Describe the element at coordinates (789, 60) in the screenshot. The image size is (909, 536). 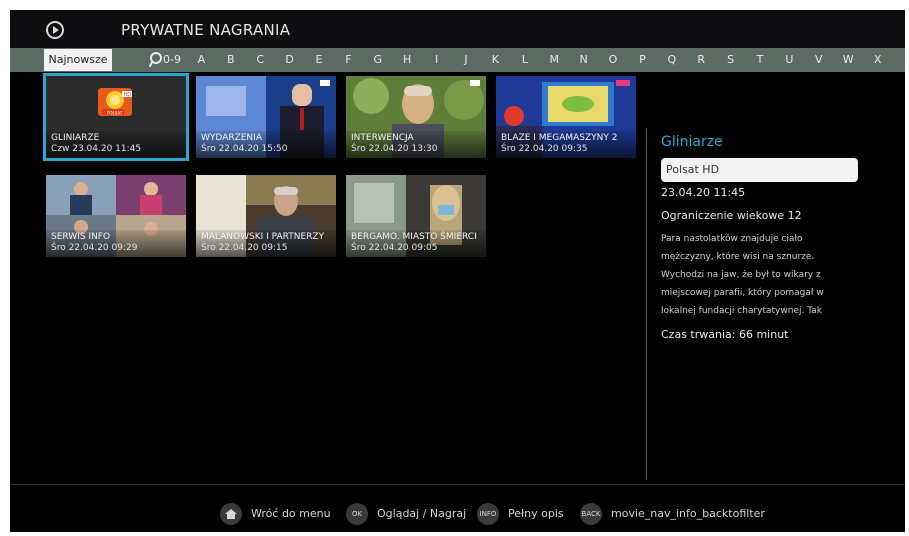
I see `letter-filter-u: U` at that location.